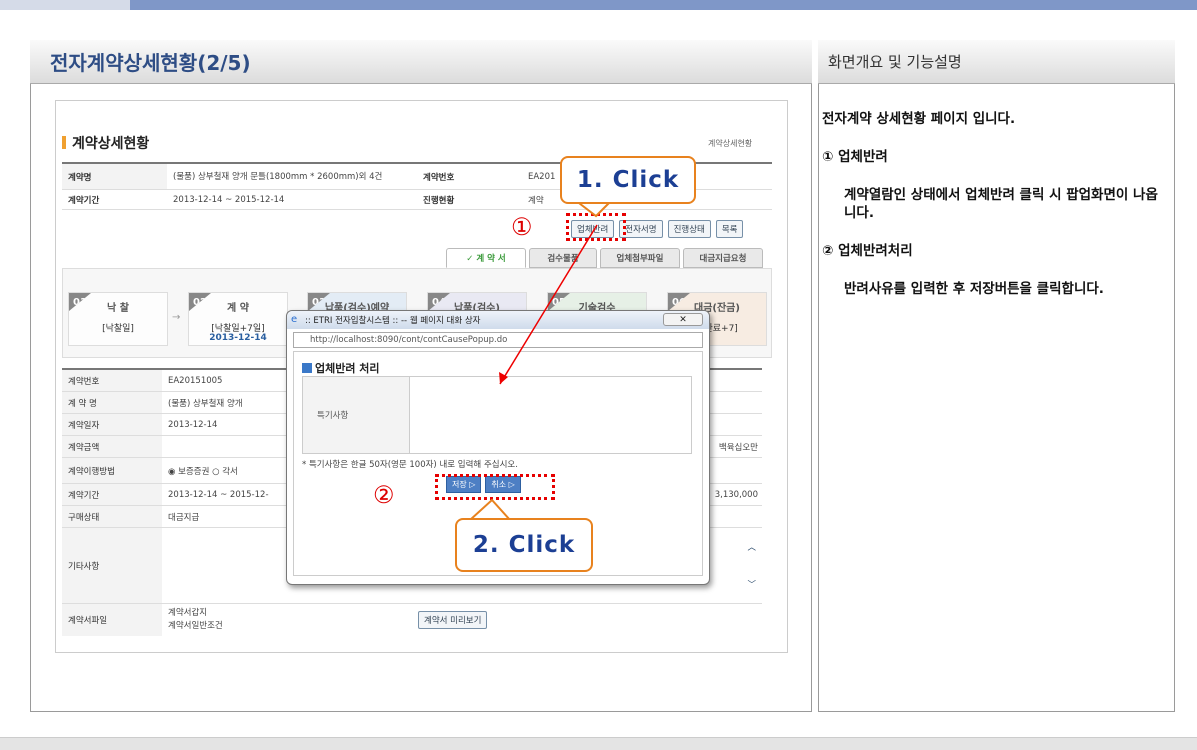  Describe the element at coordinates (384, 495) in the screenshot. I see `marker-2: ②` at that location.